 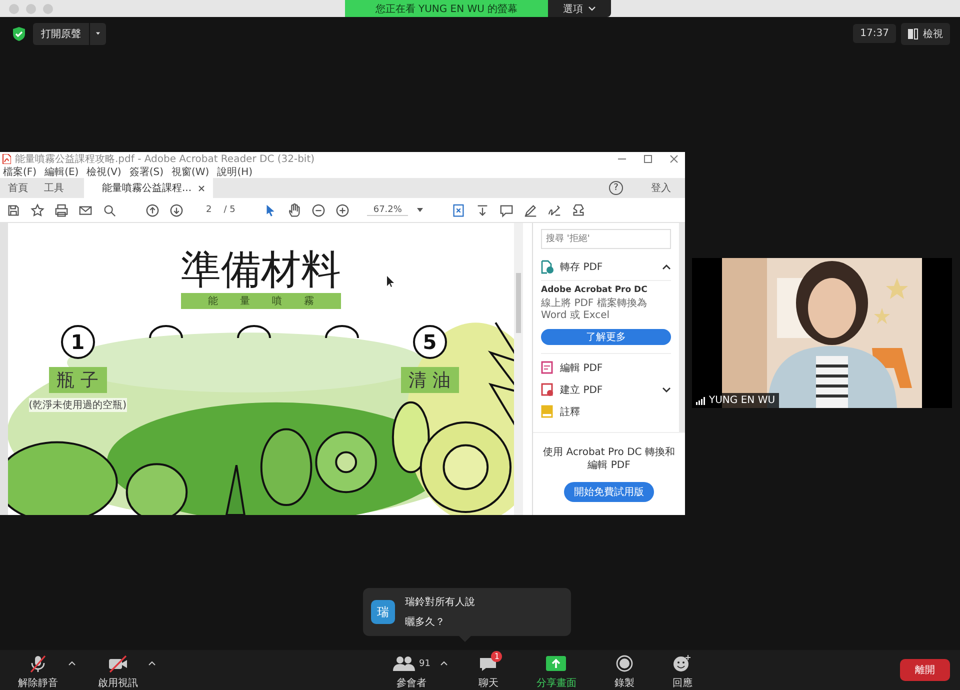 I want to click on help-button: ?, so click(x=616, y=188).